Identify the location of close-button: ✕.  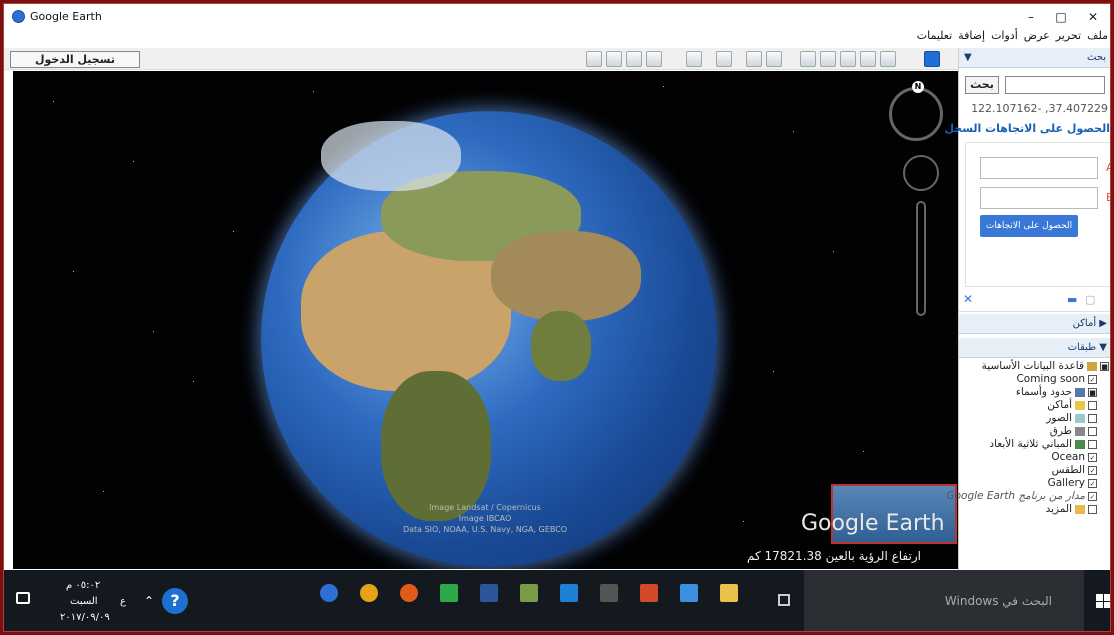
(1093, 17).